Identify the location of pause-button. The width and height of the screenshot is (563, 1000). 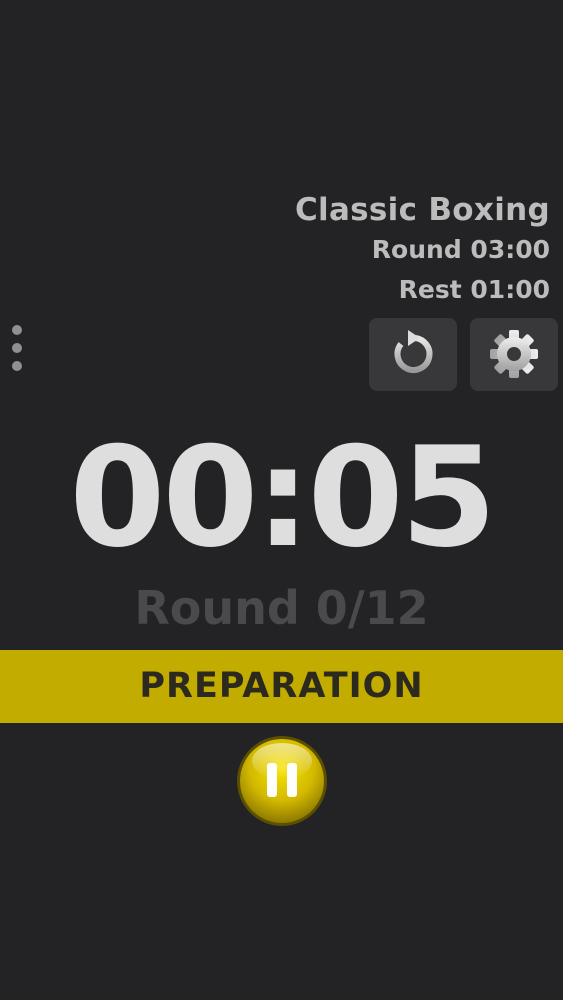
(282, 781).